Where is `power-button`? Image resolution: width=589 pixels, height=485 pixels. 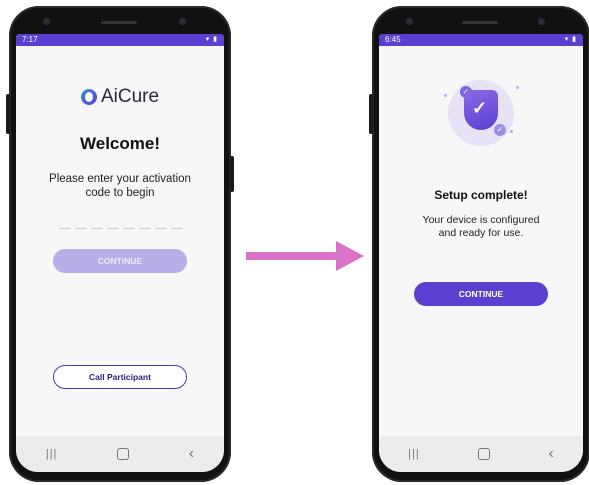
power-button is located at coordinates (232, 174).